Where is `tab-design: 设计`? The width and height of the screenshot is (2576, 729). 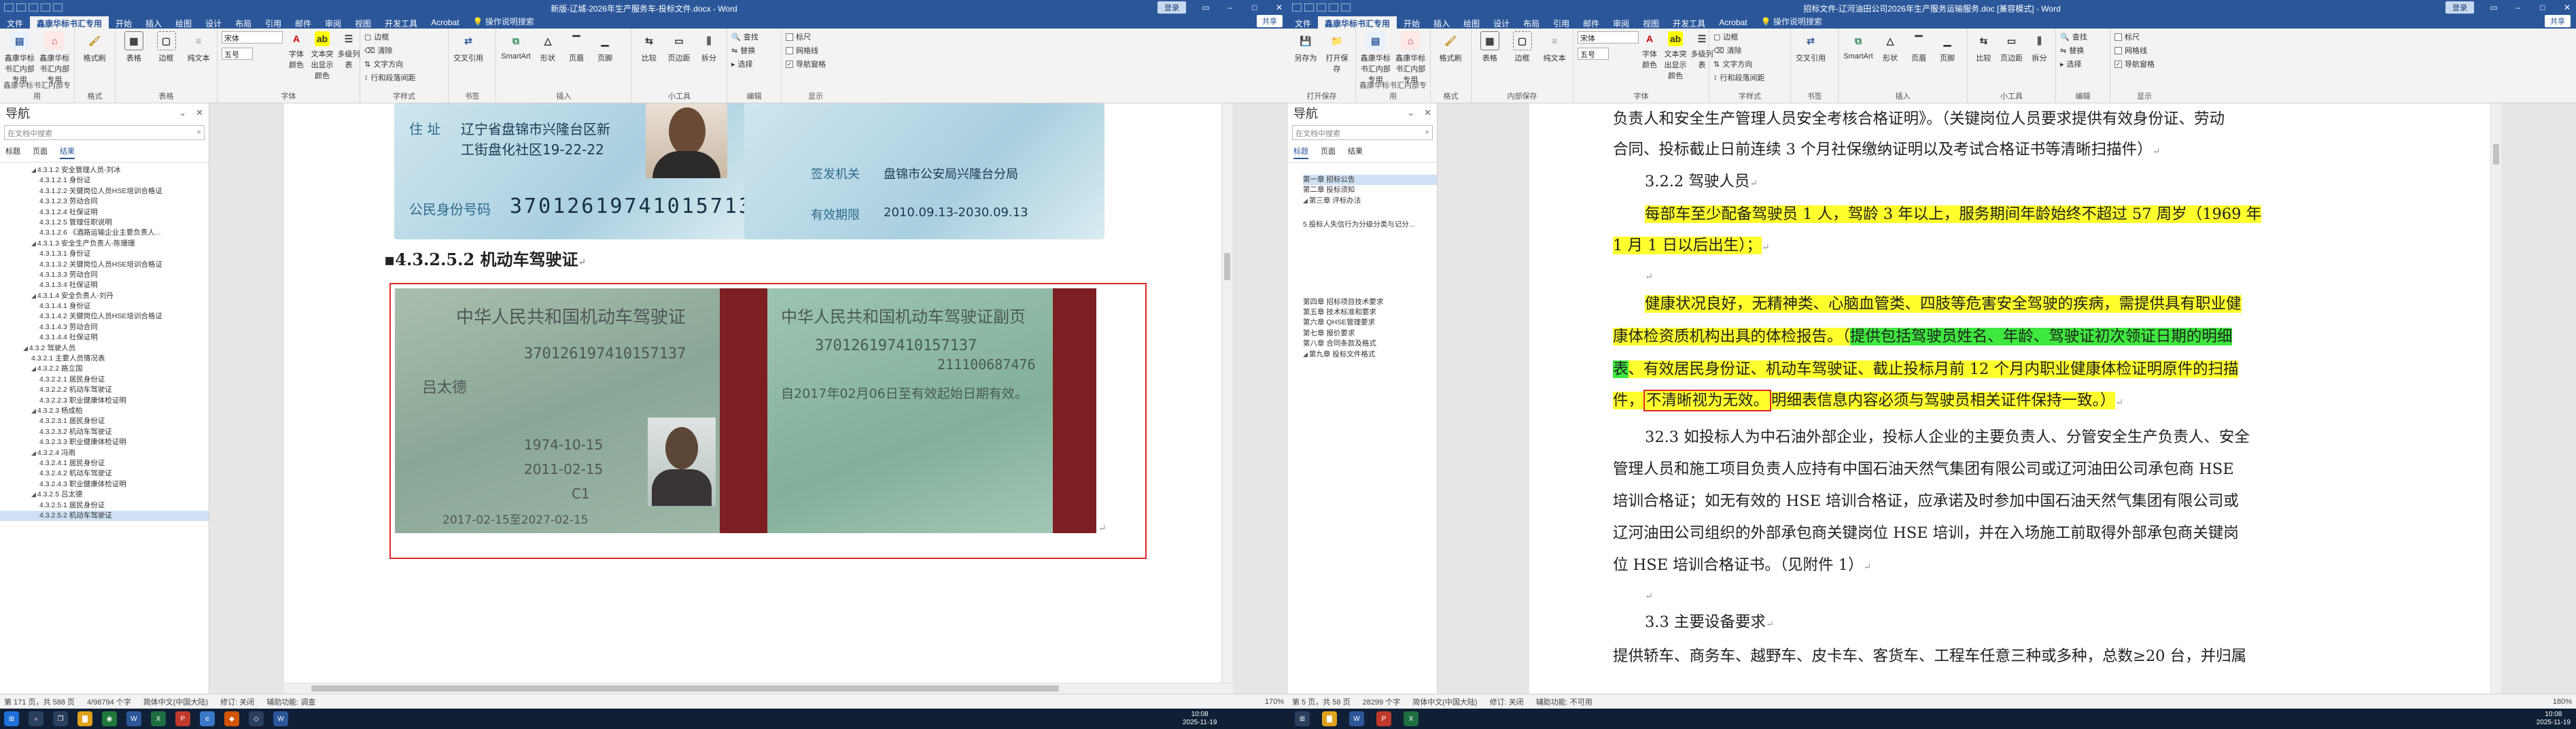
tab-design: 设计 is located at coordinates (213, 22).